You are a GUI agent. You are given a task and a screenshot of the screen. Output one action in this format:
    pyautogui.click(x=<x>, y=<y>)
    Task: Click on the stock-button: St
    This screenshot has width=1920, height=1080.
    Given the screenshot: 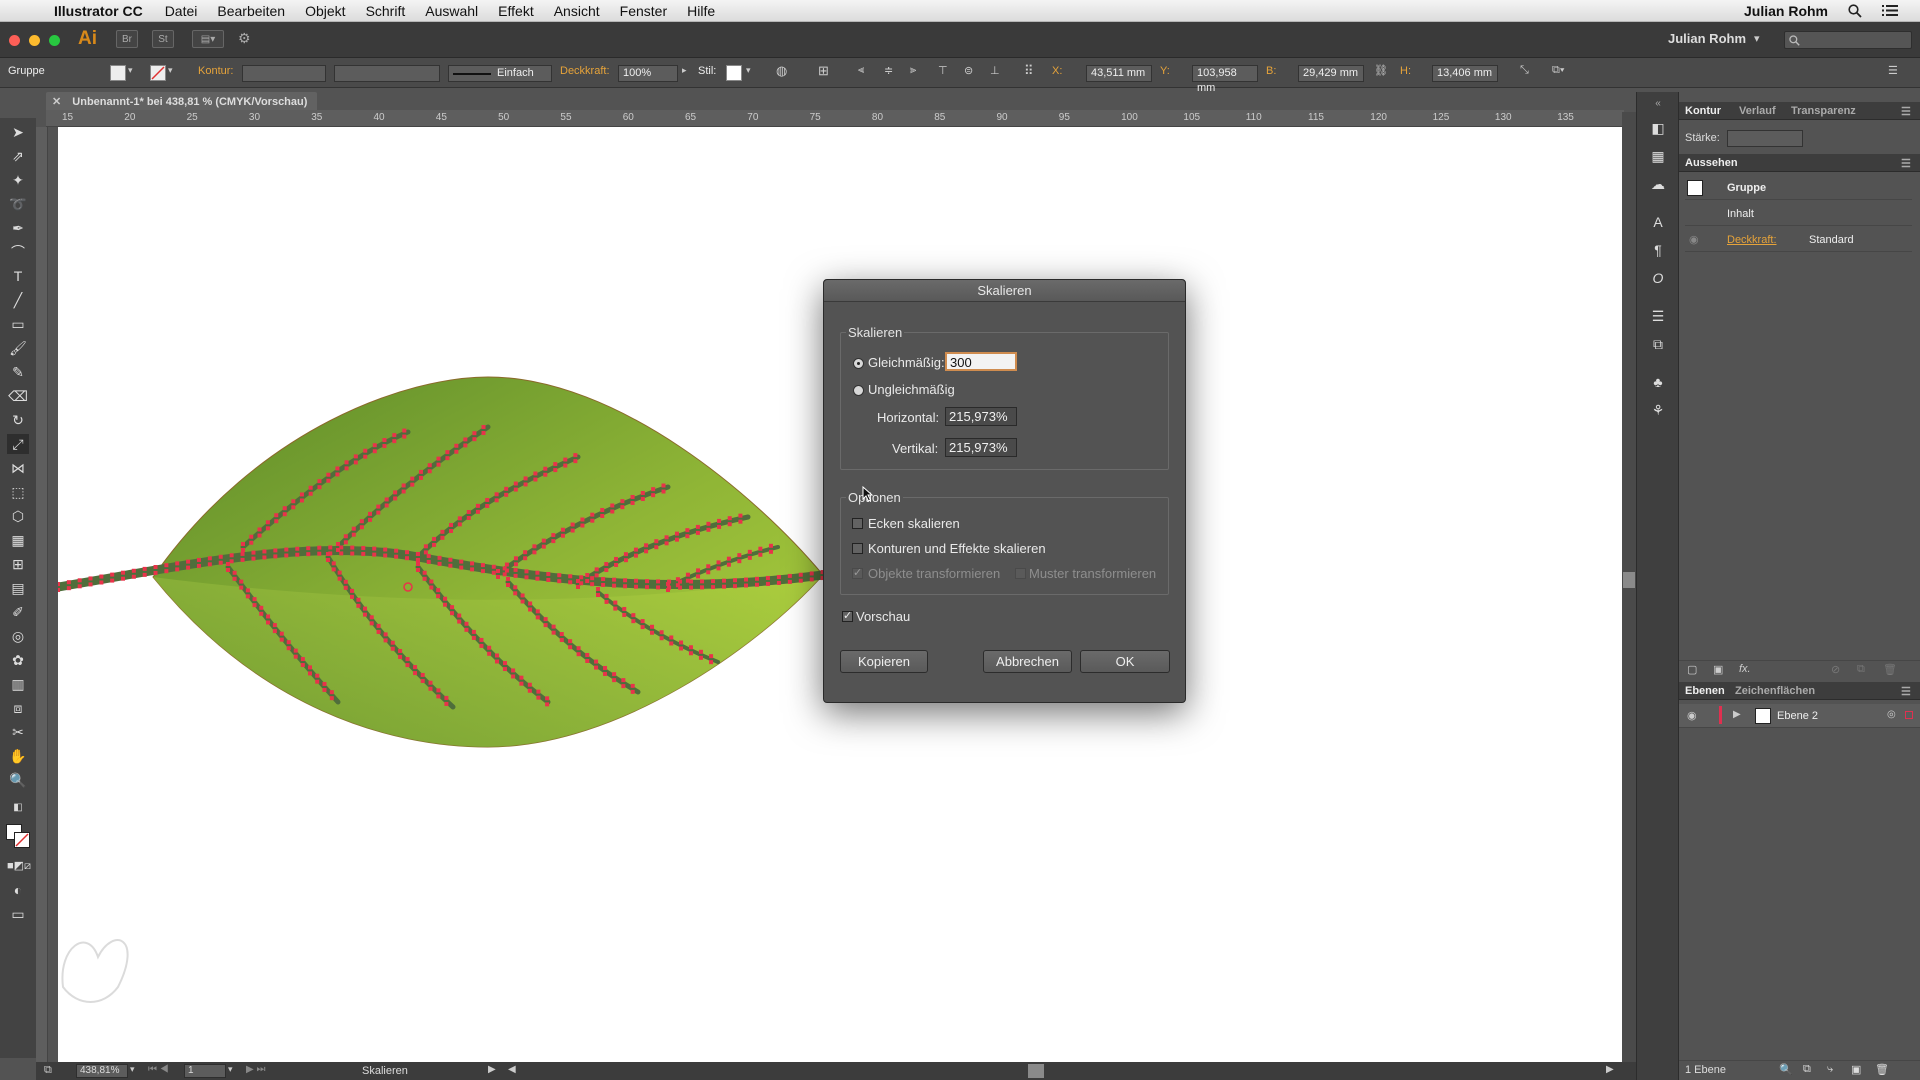 What is the action you would take?
    pyautogui.click(x=163, y=39)
    